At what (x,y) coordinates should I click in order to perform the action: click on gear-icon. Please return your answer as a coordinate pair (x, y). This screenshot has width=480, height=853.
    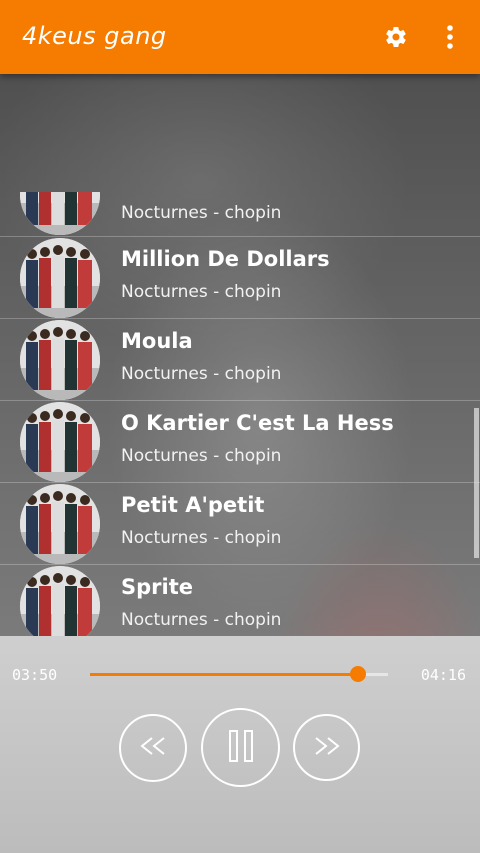
    Looking at the image, I should click on (396, 37).